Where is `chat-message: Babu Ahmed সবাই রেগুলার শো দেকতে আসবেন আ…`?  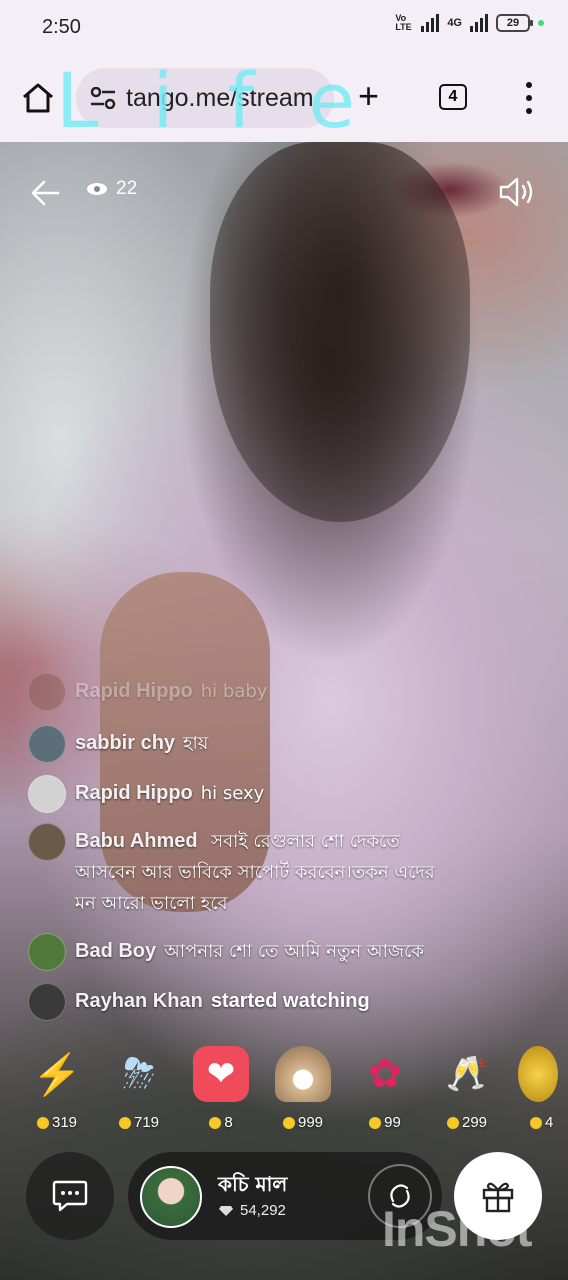 chat-message: Babu Ahmed সবাই রেগুলার শো দেকতে আসবেন আ… is located at coordinates (243, 871).